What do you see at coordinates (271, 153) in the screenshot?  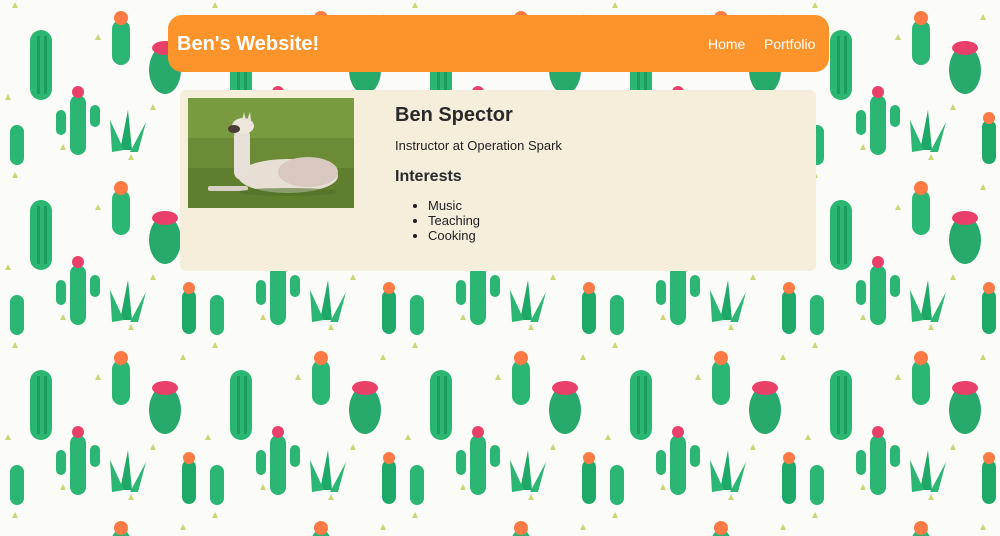 I see `llama-photo` at bounding box center [271, 153].